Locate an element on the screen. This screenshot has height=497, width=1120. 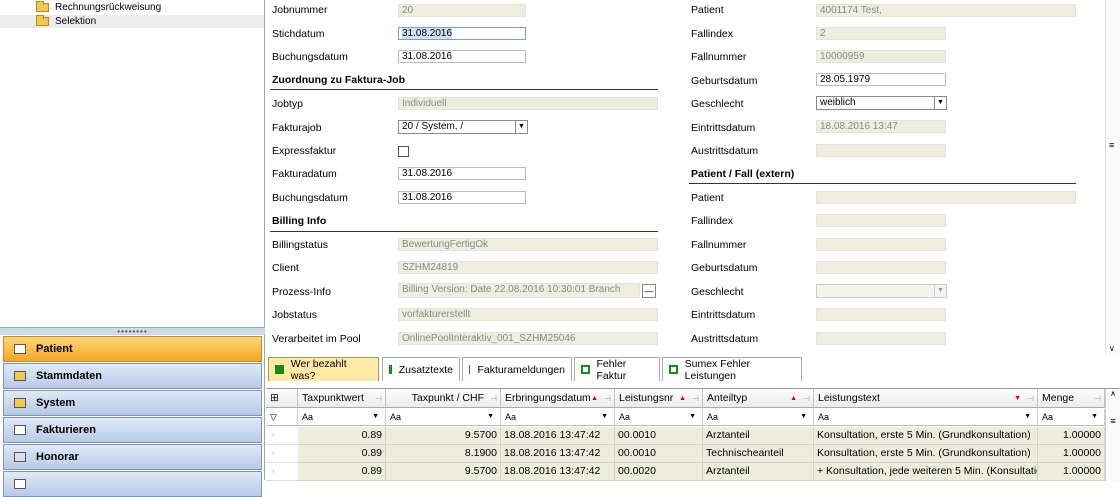
cell-anteiltyp: Technischeanteil is located at coordinates (758, 454).